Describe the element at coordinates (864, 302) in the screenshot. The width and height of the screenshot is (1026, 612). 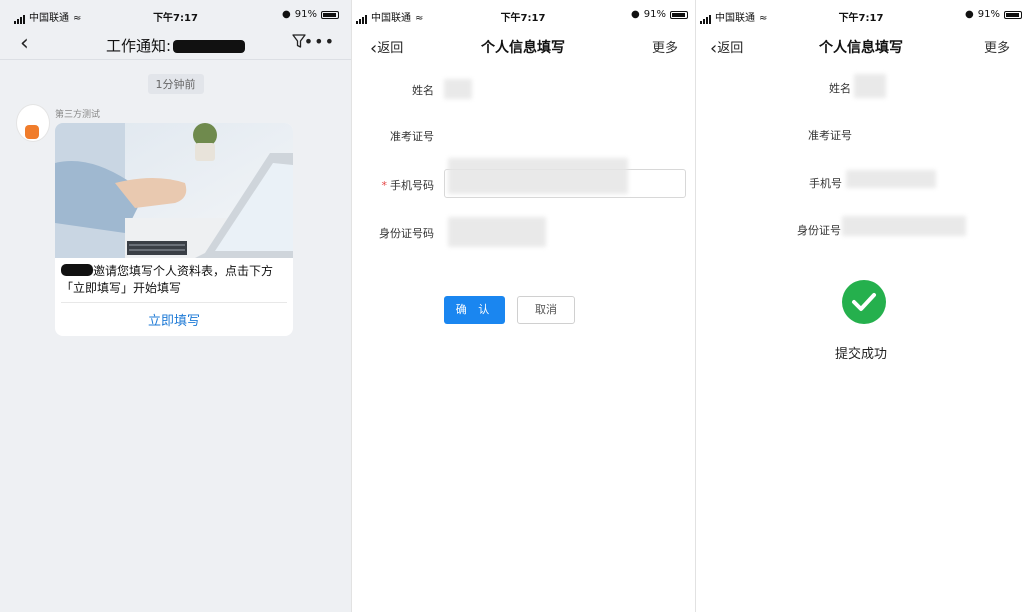
I see `success-check-icon` at that location.